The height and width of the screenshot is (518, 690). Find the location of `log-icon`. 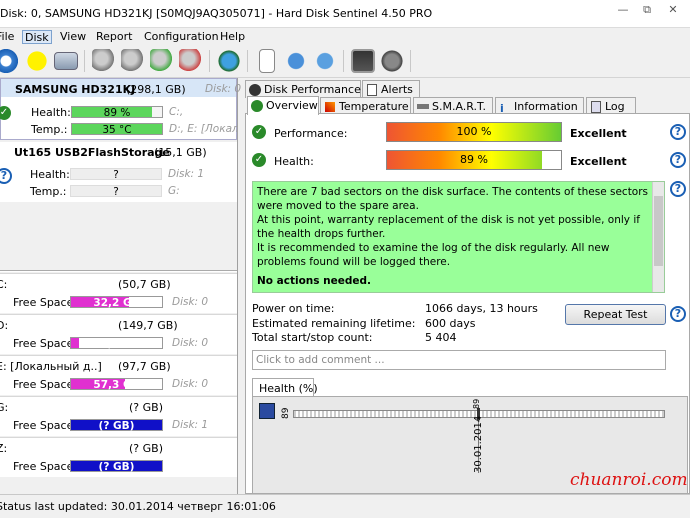

log-icon is located at coordinates (596, 107).